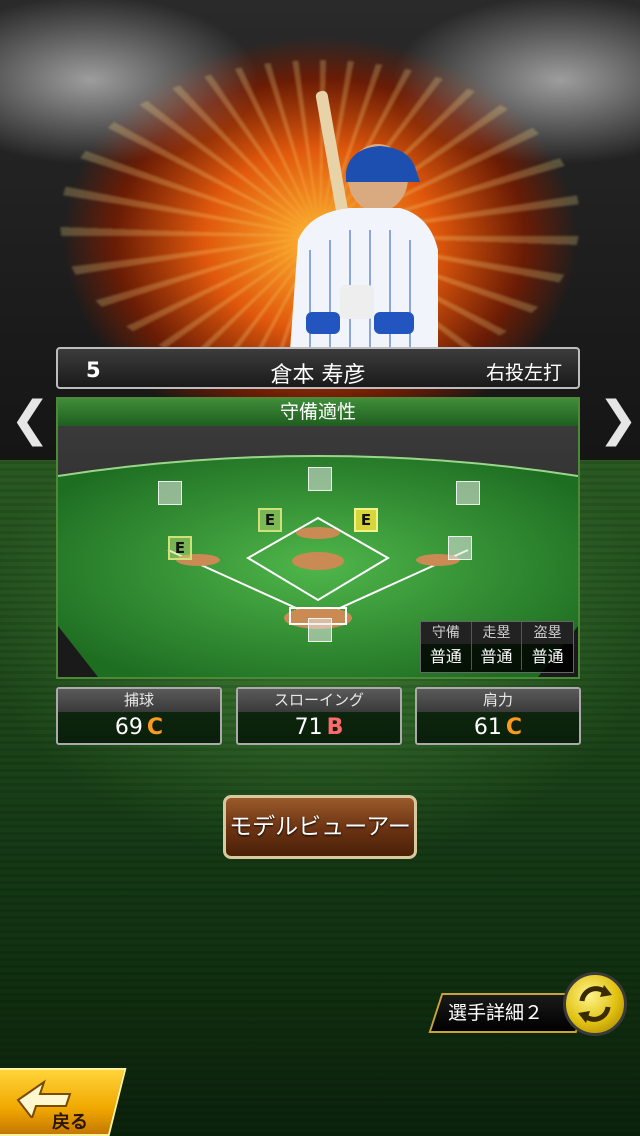  What do you see at coordinates (335, 727) in the screenshot?
I see `stat-grade: B` at bounding box center [335, 727].